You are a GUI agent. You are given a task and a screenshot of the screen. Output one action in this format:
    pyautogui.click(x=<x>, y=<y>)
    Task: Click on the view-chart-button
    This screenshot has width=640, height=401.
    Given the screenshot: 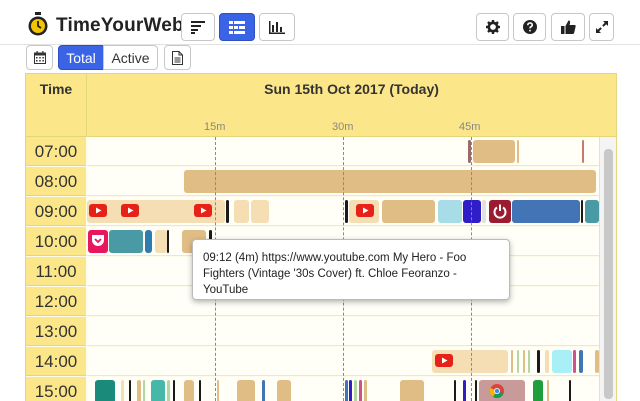 What is the action you would take?
    pyautogui.click(x=277, y=27)
    